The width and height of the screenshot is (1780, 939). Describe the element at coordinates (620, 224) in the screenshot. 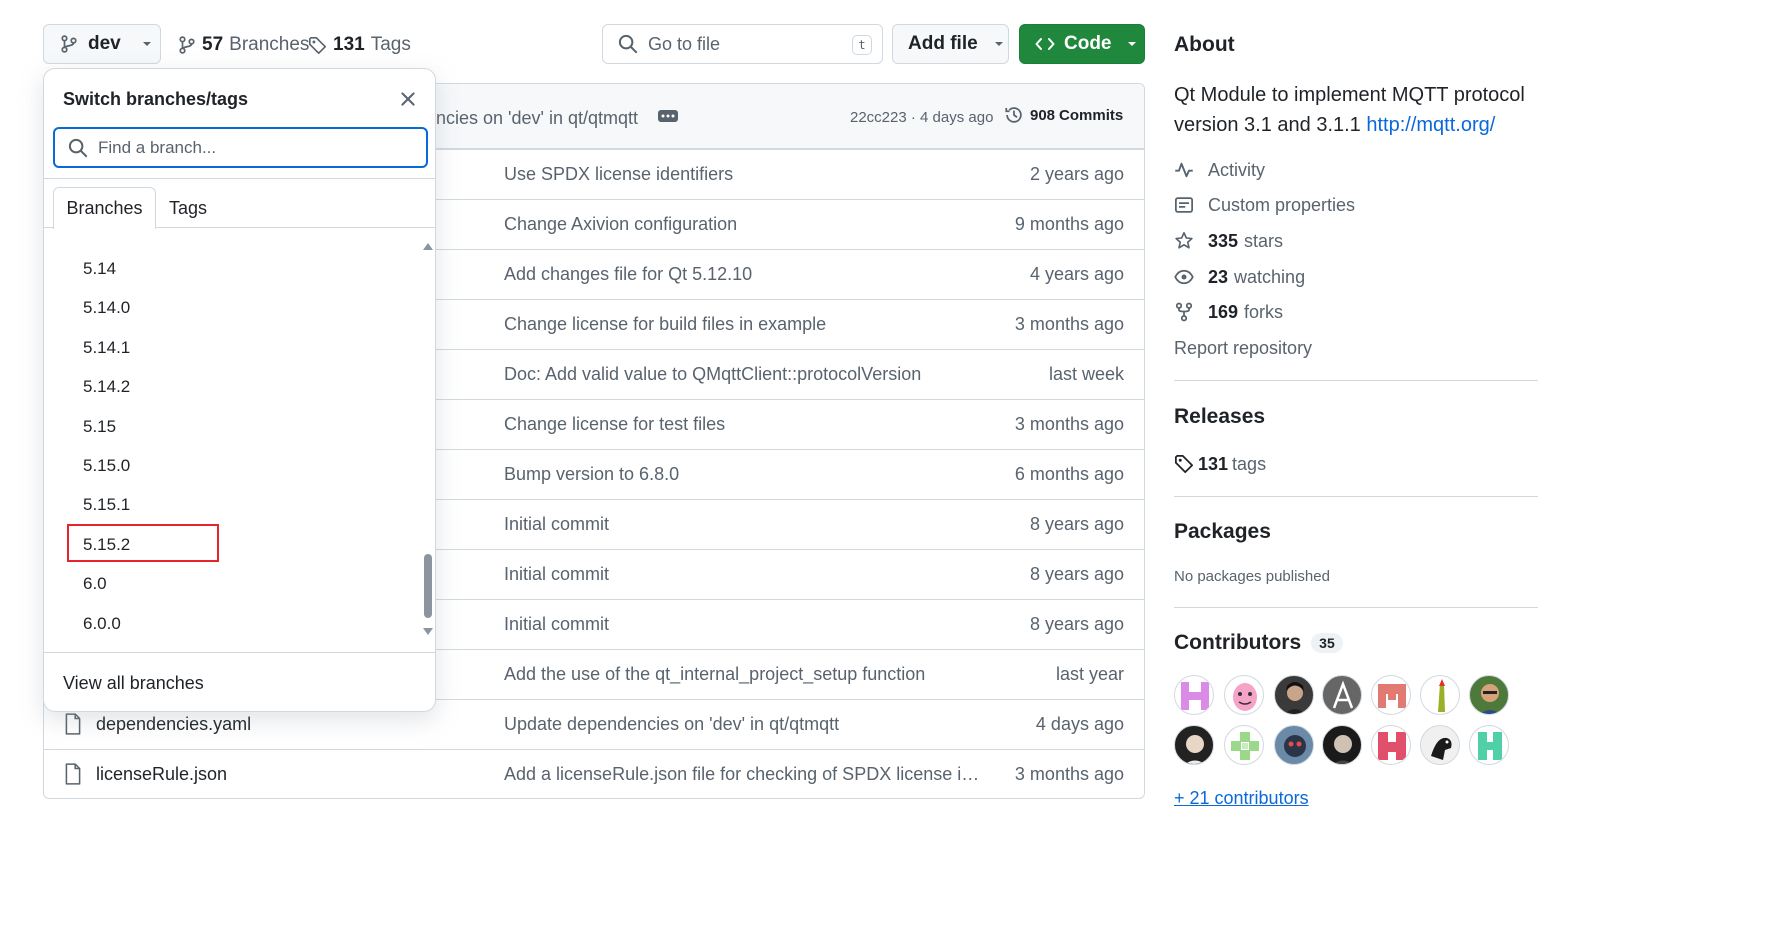

I see `commit-message-link: Change Axivion configuration` at that location.